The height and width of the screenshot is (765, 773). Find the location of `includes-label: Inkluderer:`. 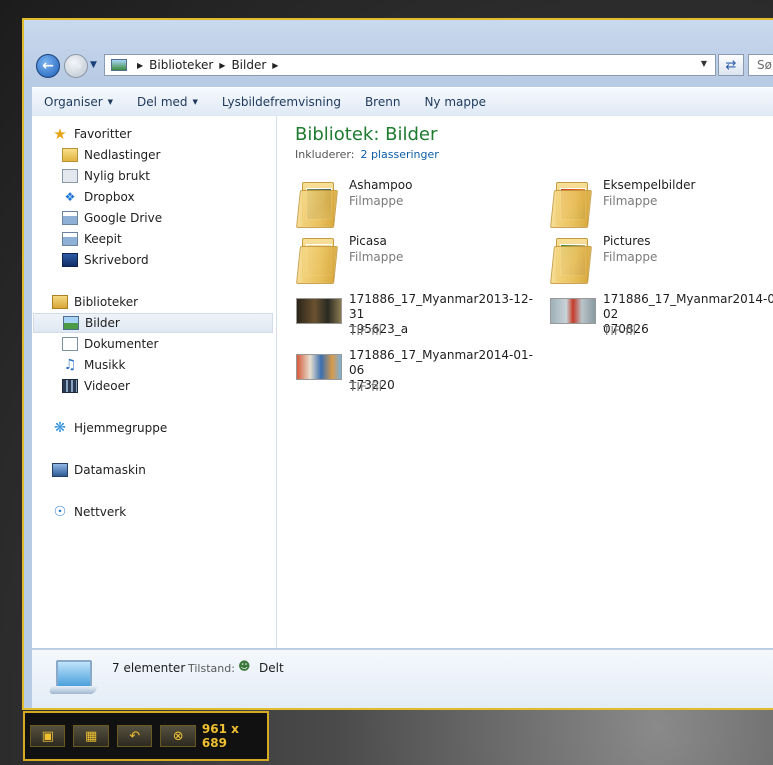

includes-label: Inkluderer: is located at coordinates (325, 154).